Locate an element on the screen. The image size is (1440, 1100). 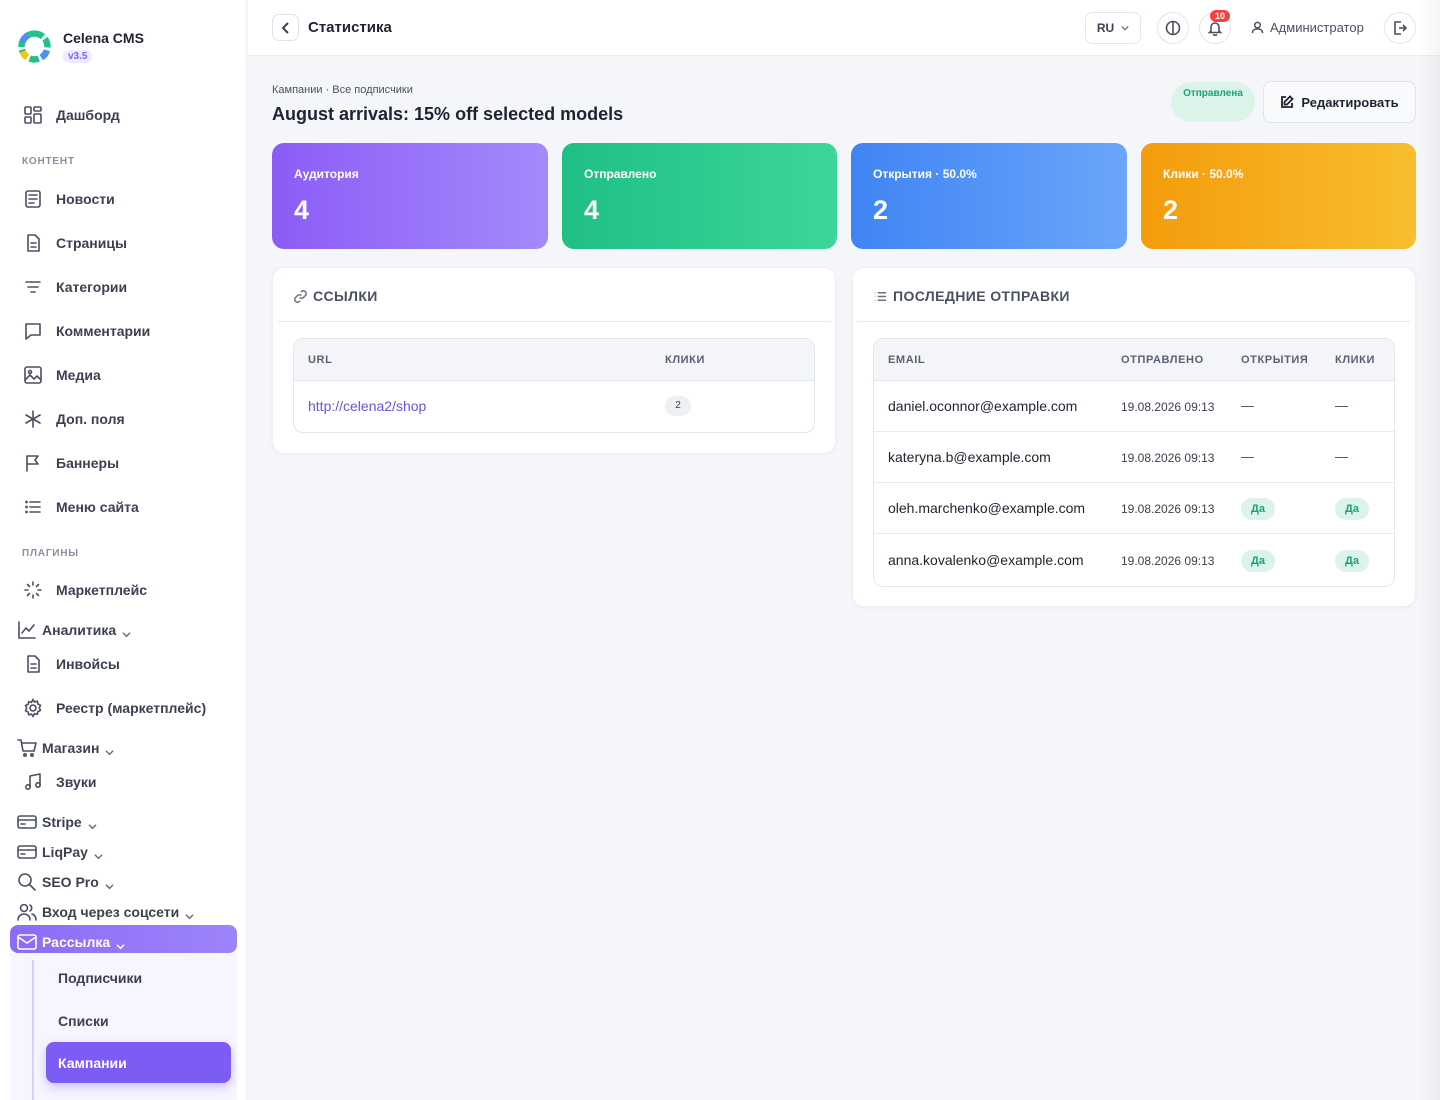
sidebar-item-registry: Реестр (маркетплейс) is located at coordinates (114, 708).